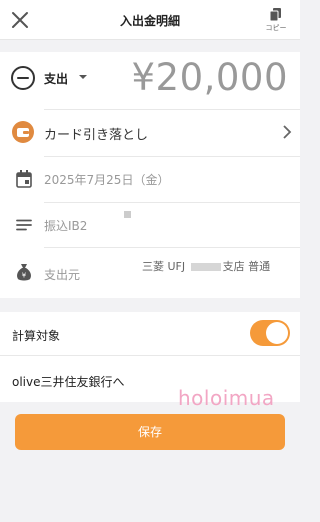 The image size is (320, 522). Describe the element at coordinates (24, 179) in the screenshot. I see `calendar-icon` at that location.